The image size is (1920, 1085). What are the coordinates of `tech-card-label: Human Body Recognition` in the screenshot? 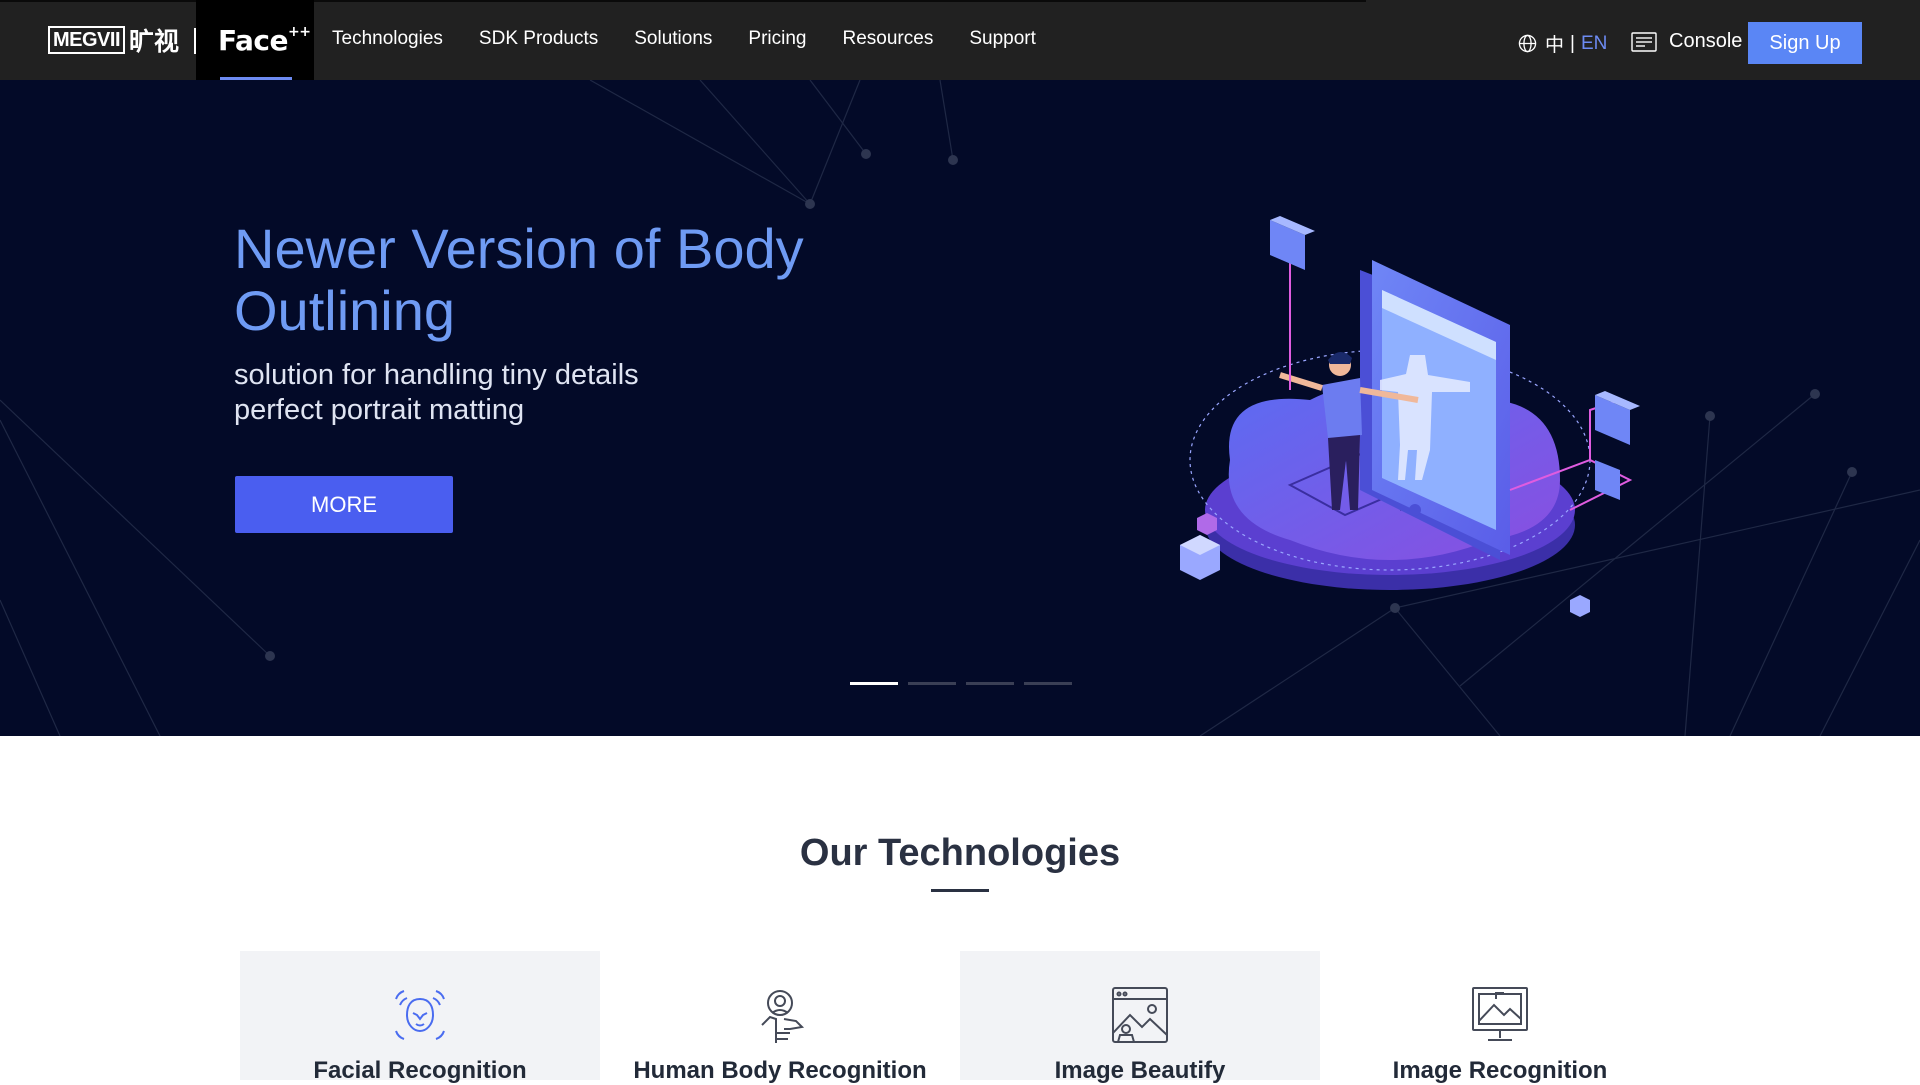 It's located at (780, 1070).